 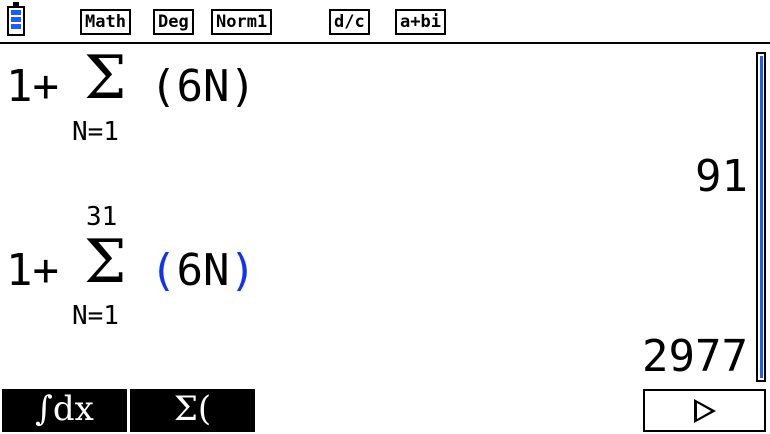 What do you see at coordinates (695, 356) in the screenshot?
I see `result-value: 2977` at bounding box center [695, 356].